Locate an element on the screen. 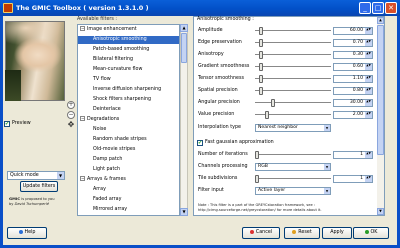  scroll-down-icon: ▼ is located at coordinates (184, 212).